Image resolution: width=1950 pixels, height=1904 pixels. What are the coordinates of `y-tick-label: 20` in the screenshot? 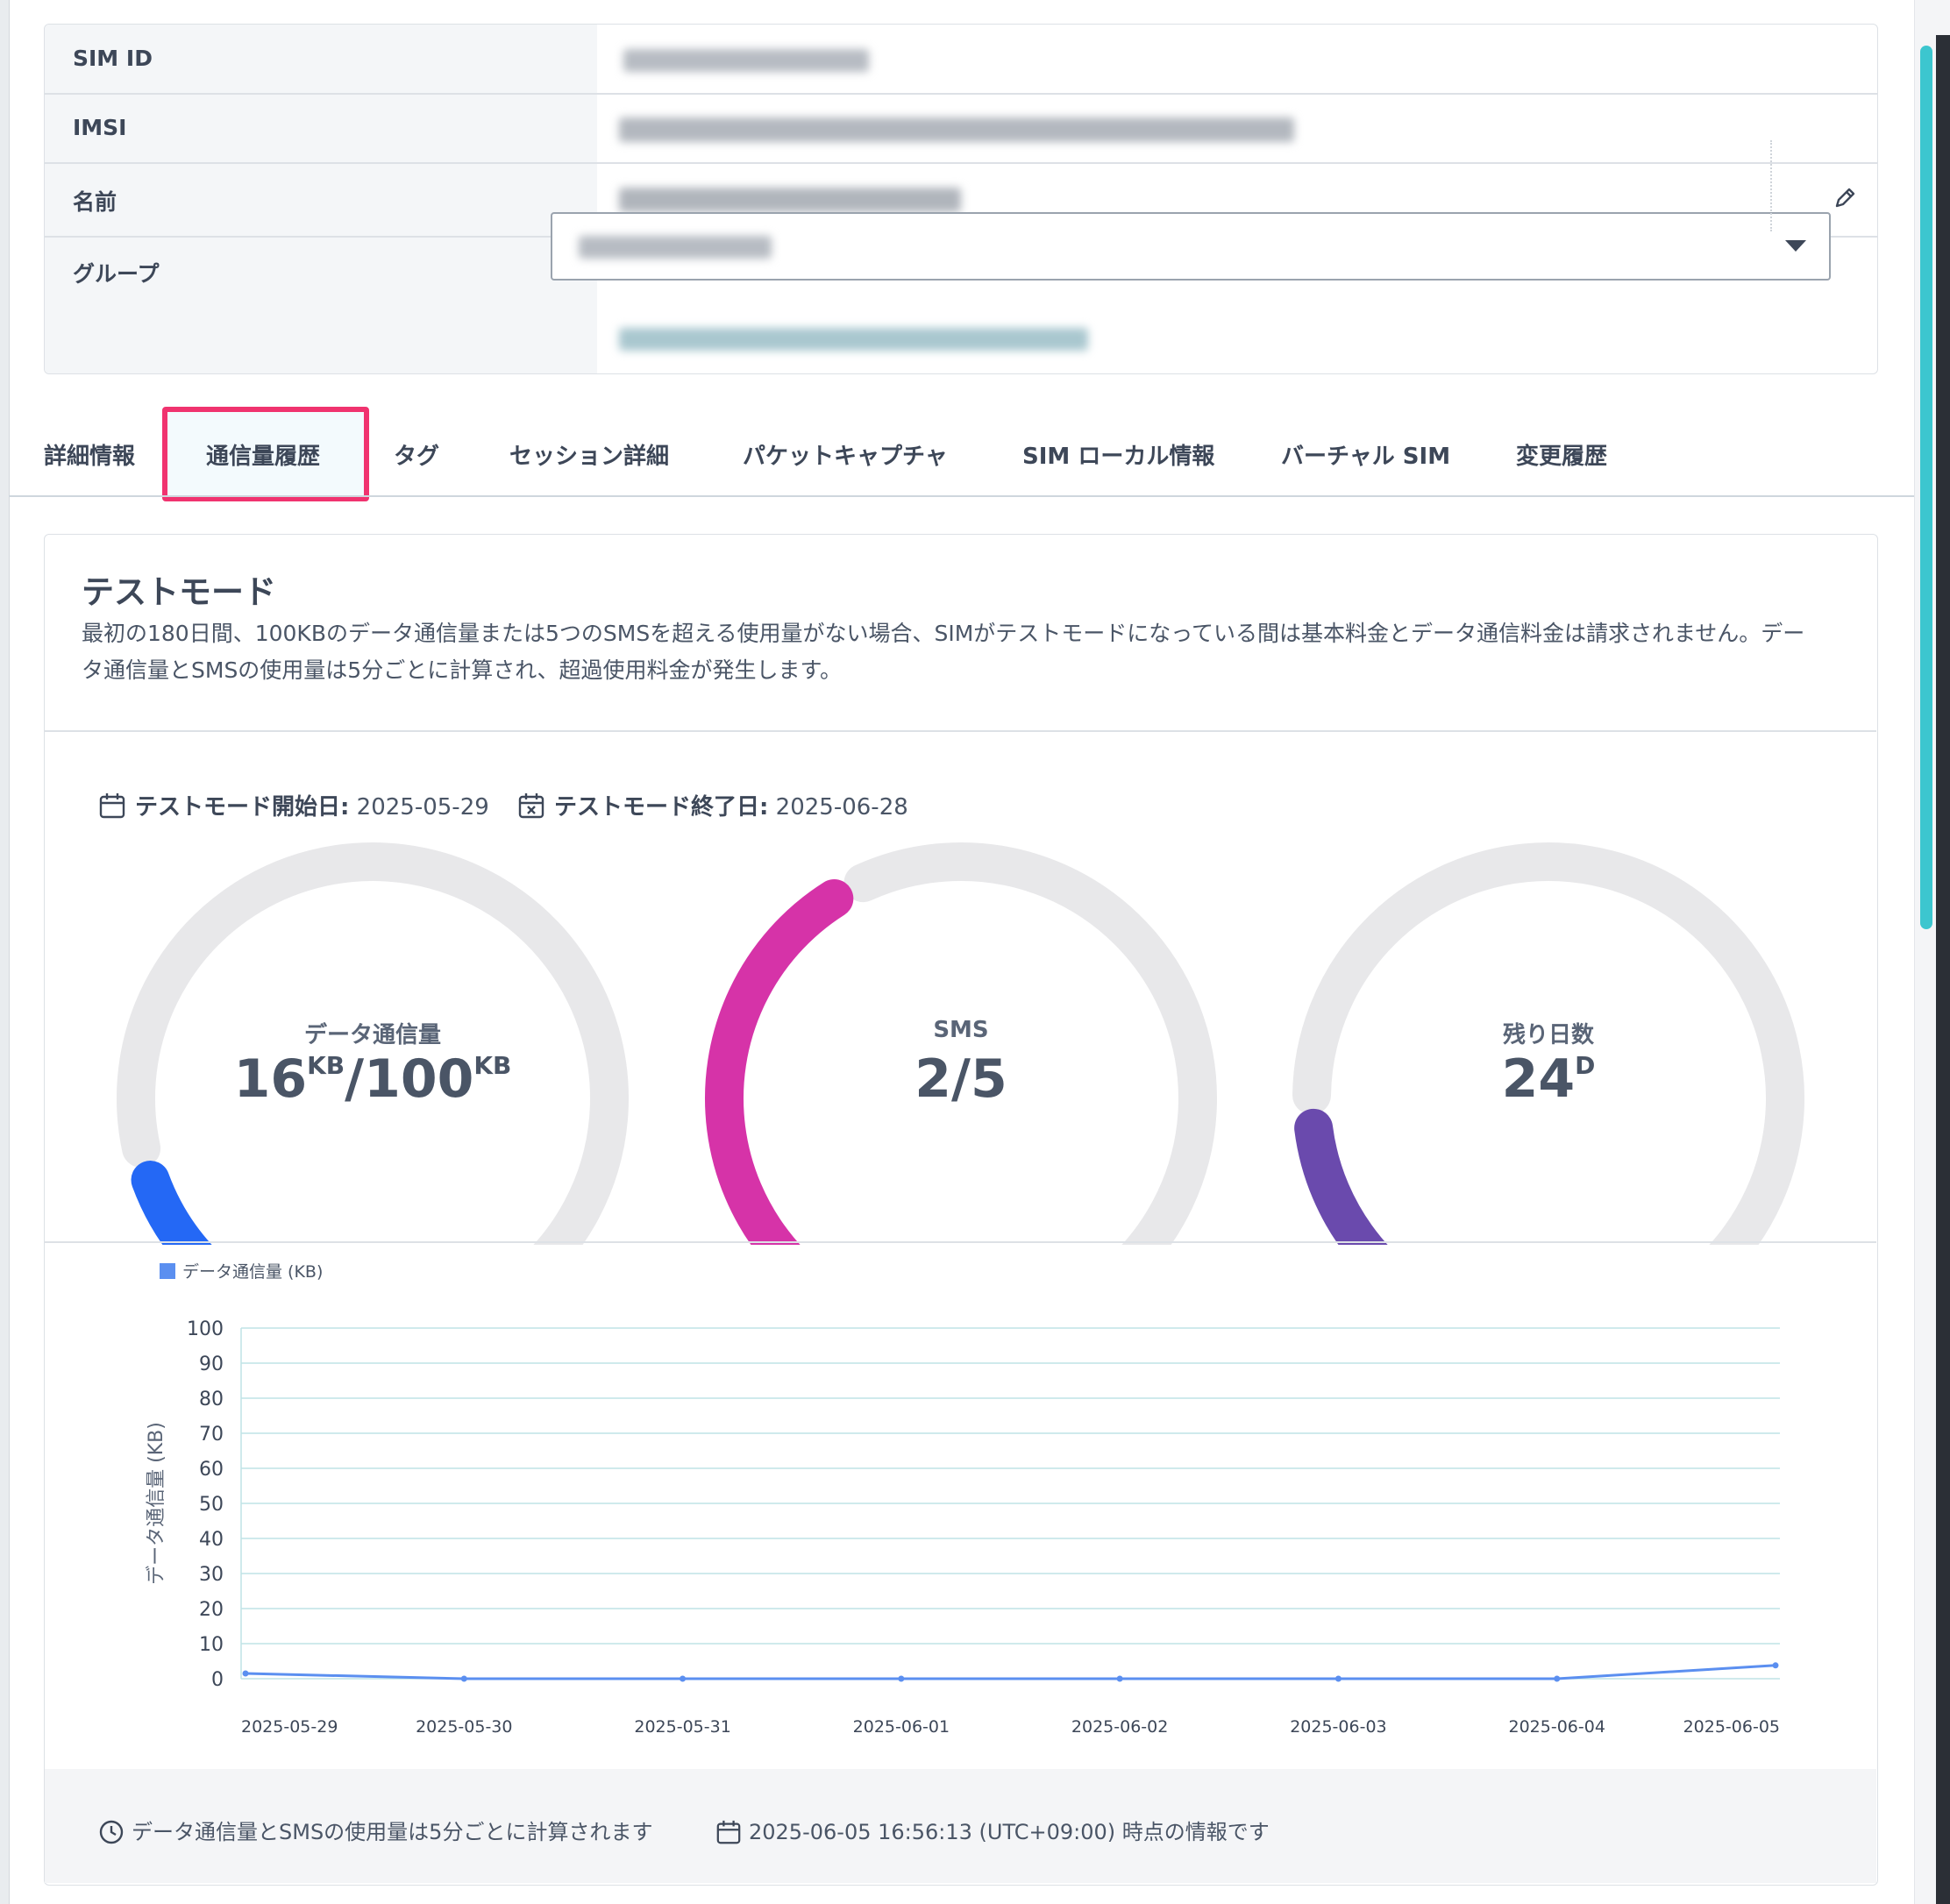 It's located at (211, 1610).